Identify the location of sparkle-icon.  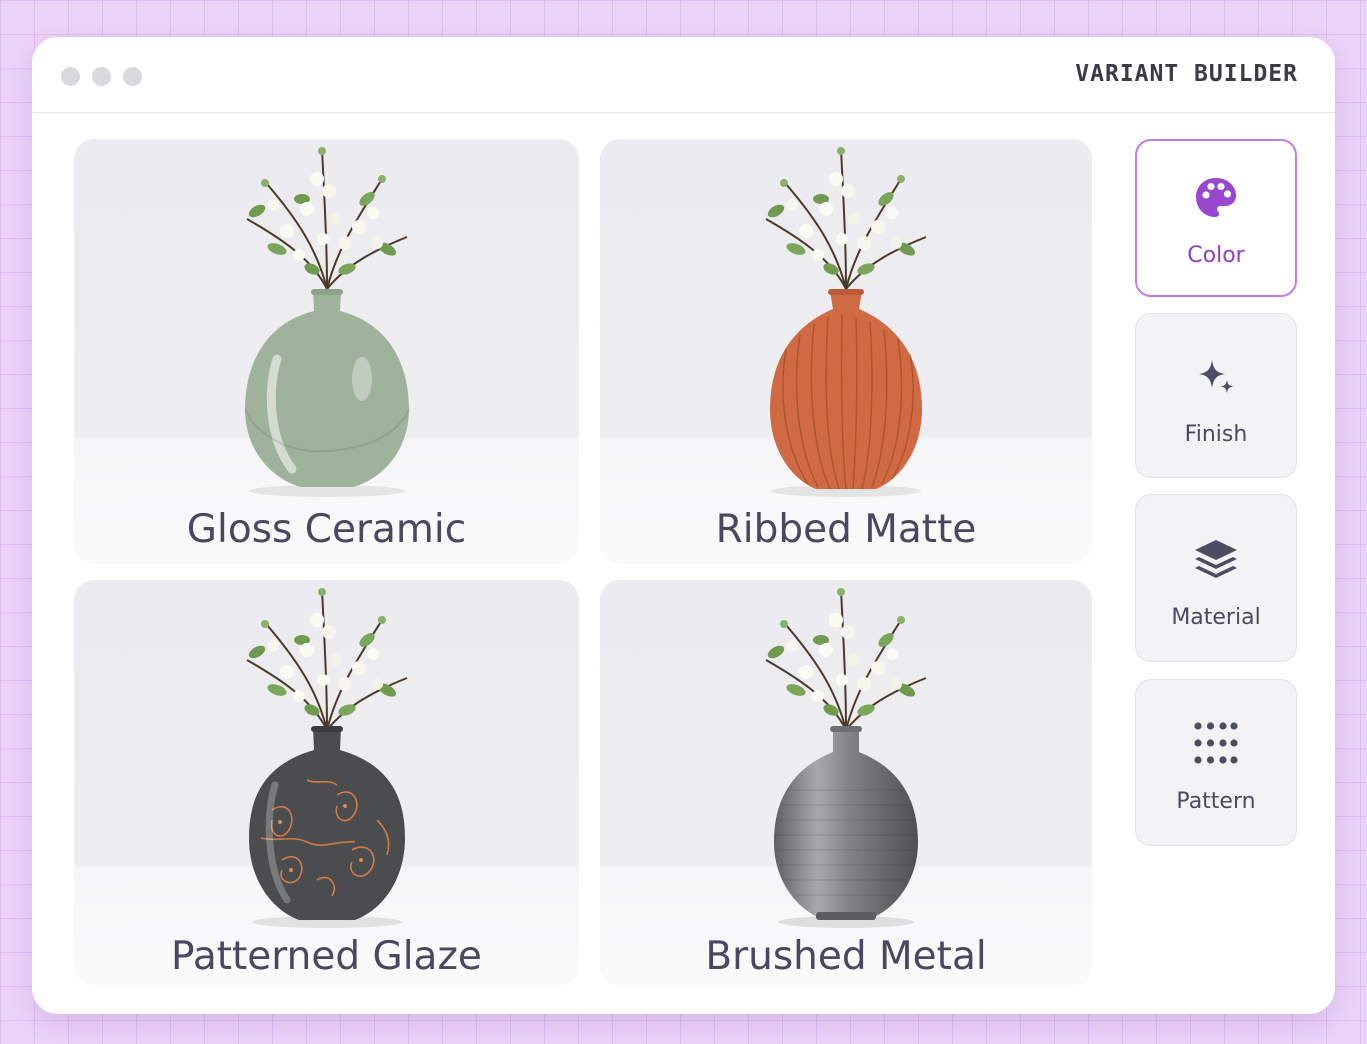
(1216, 376).